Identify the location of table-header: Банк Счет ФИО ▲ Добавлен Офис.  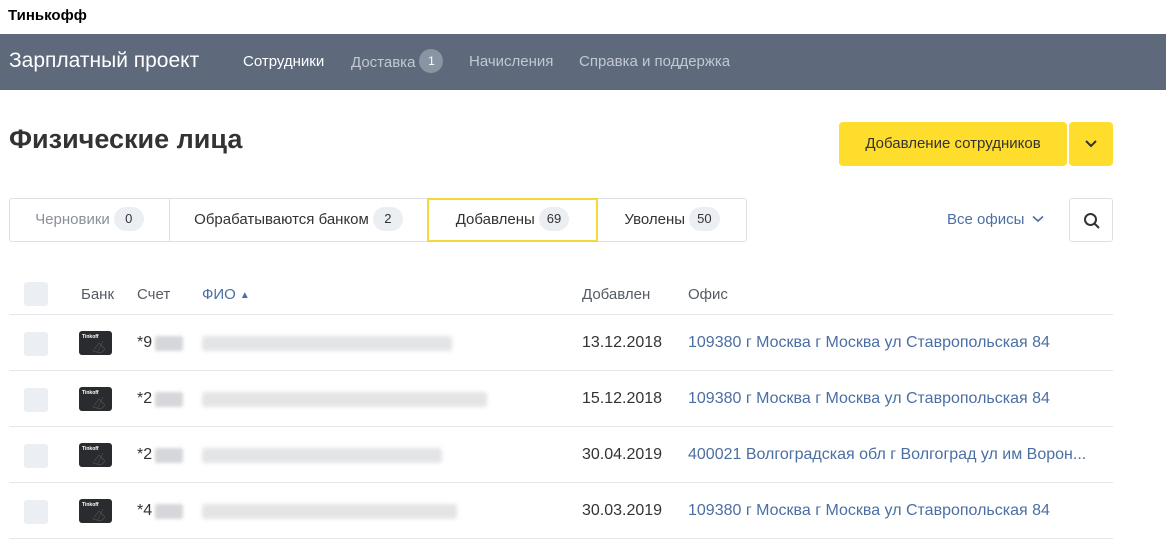
(561, 292).